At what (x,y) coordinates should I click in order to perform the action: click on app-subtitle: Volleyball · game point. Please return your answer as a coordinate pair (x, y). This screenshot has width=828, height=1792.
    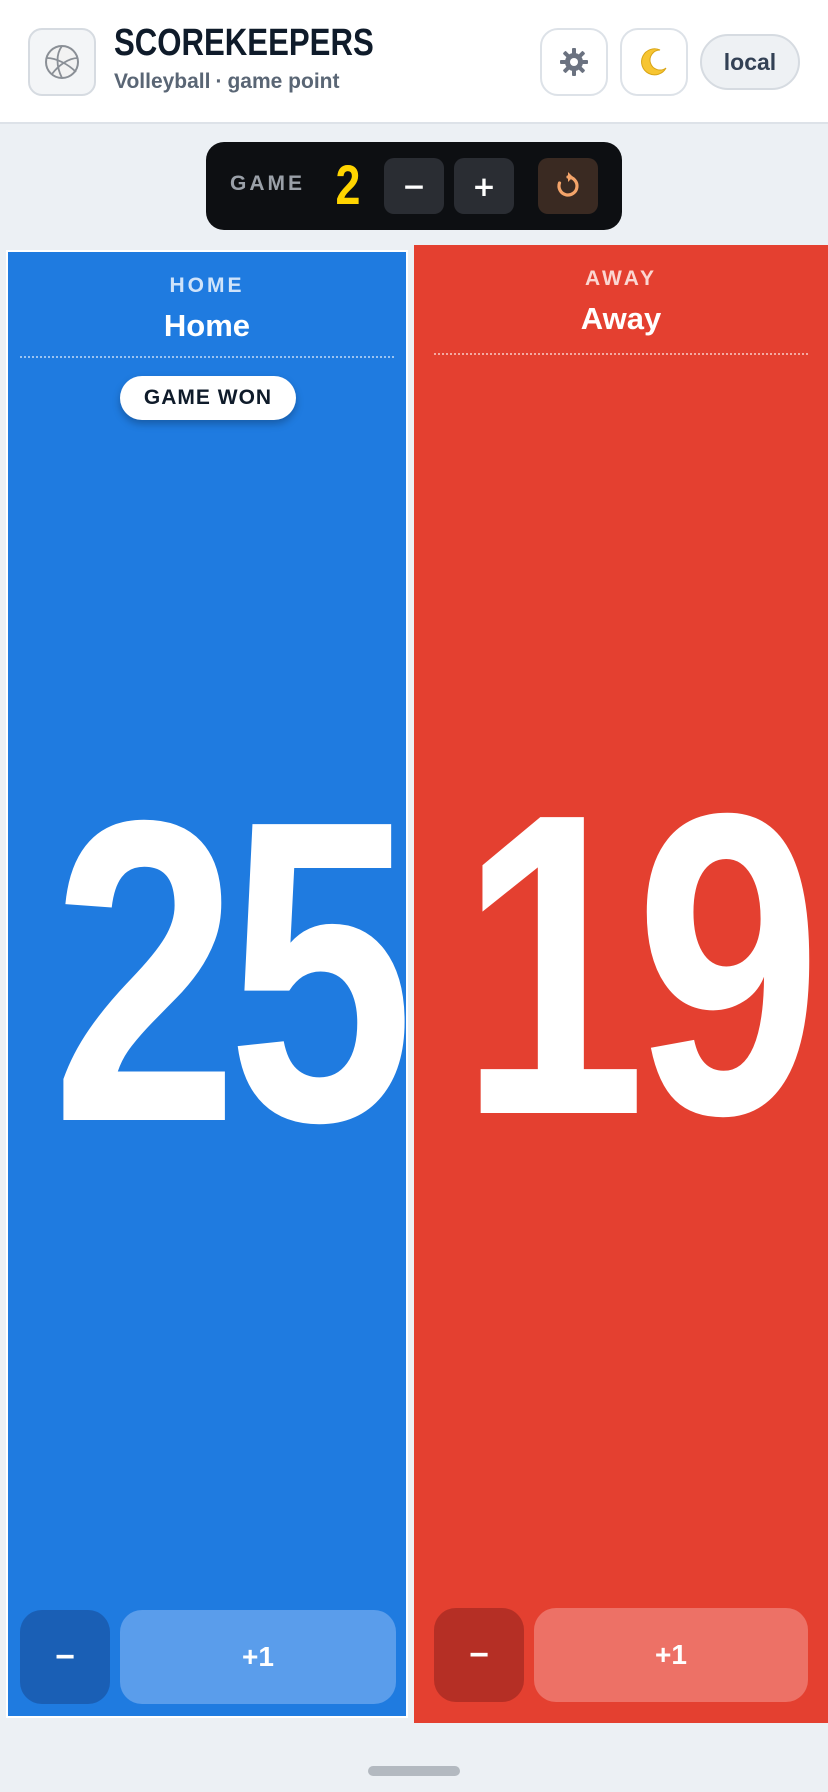
    Looking at the image, I should click on (227, 82).